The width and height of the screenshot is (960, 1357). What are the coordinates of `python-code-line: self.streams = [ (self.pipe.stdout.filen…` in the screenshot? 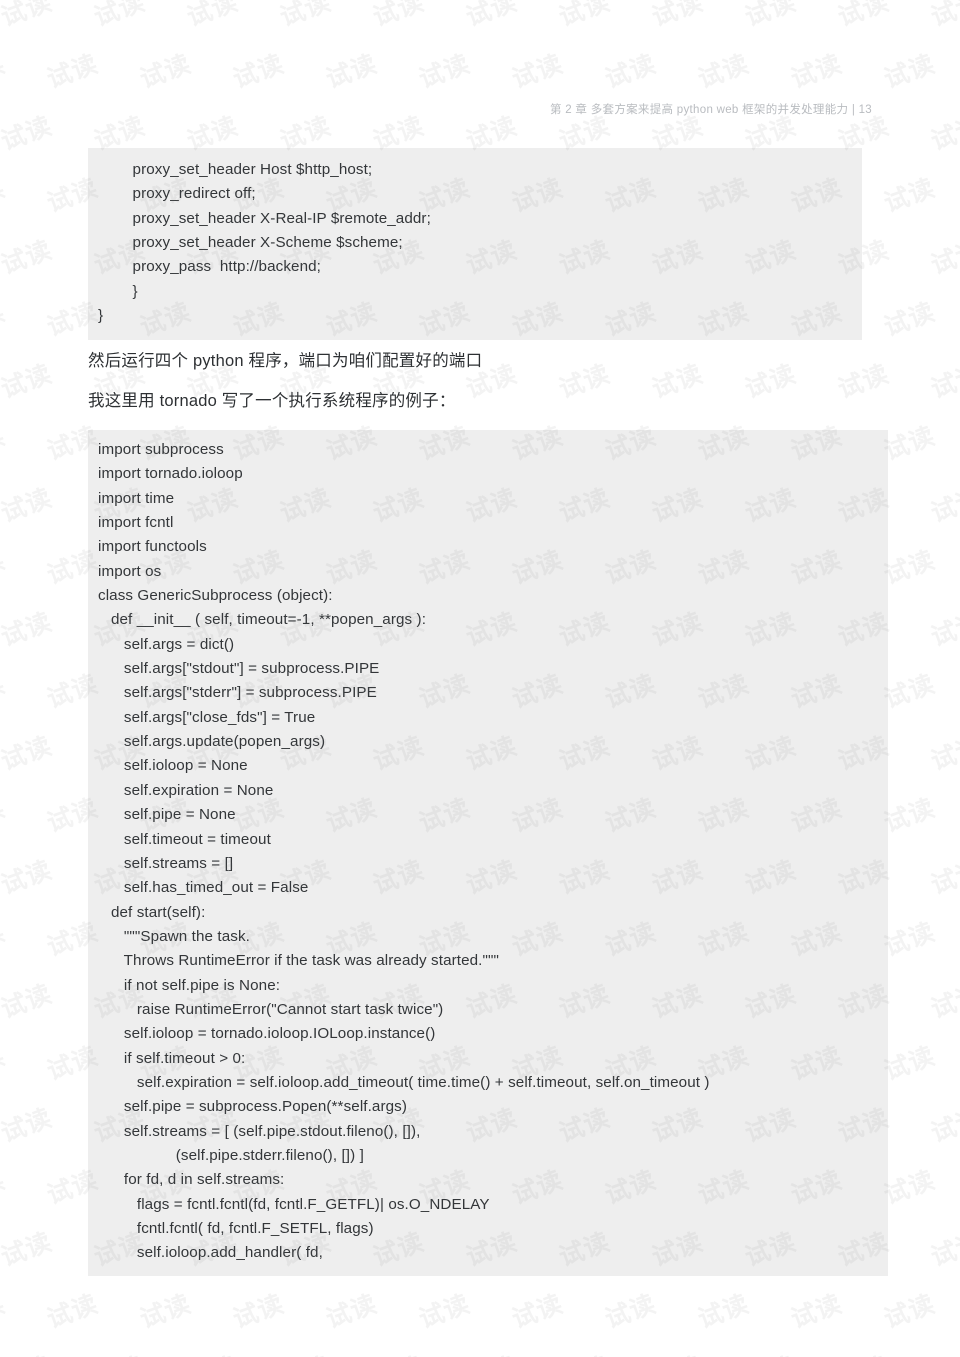 It's located at (259, 1131).